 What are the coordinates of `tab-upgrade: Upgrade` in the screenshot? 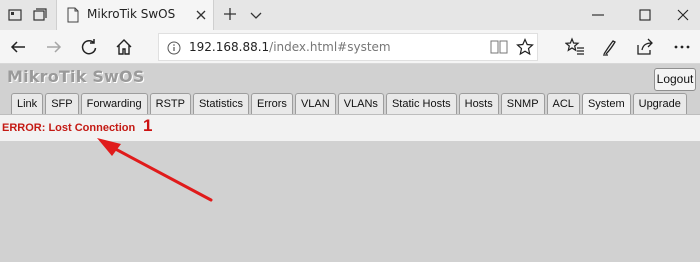 It's located at (659, 103).